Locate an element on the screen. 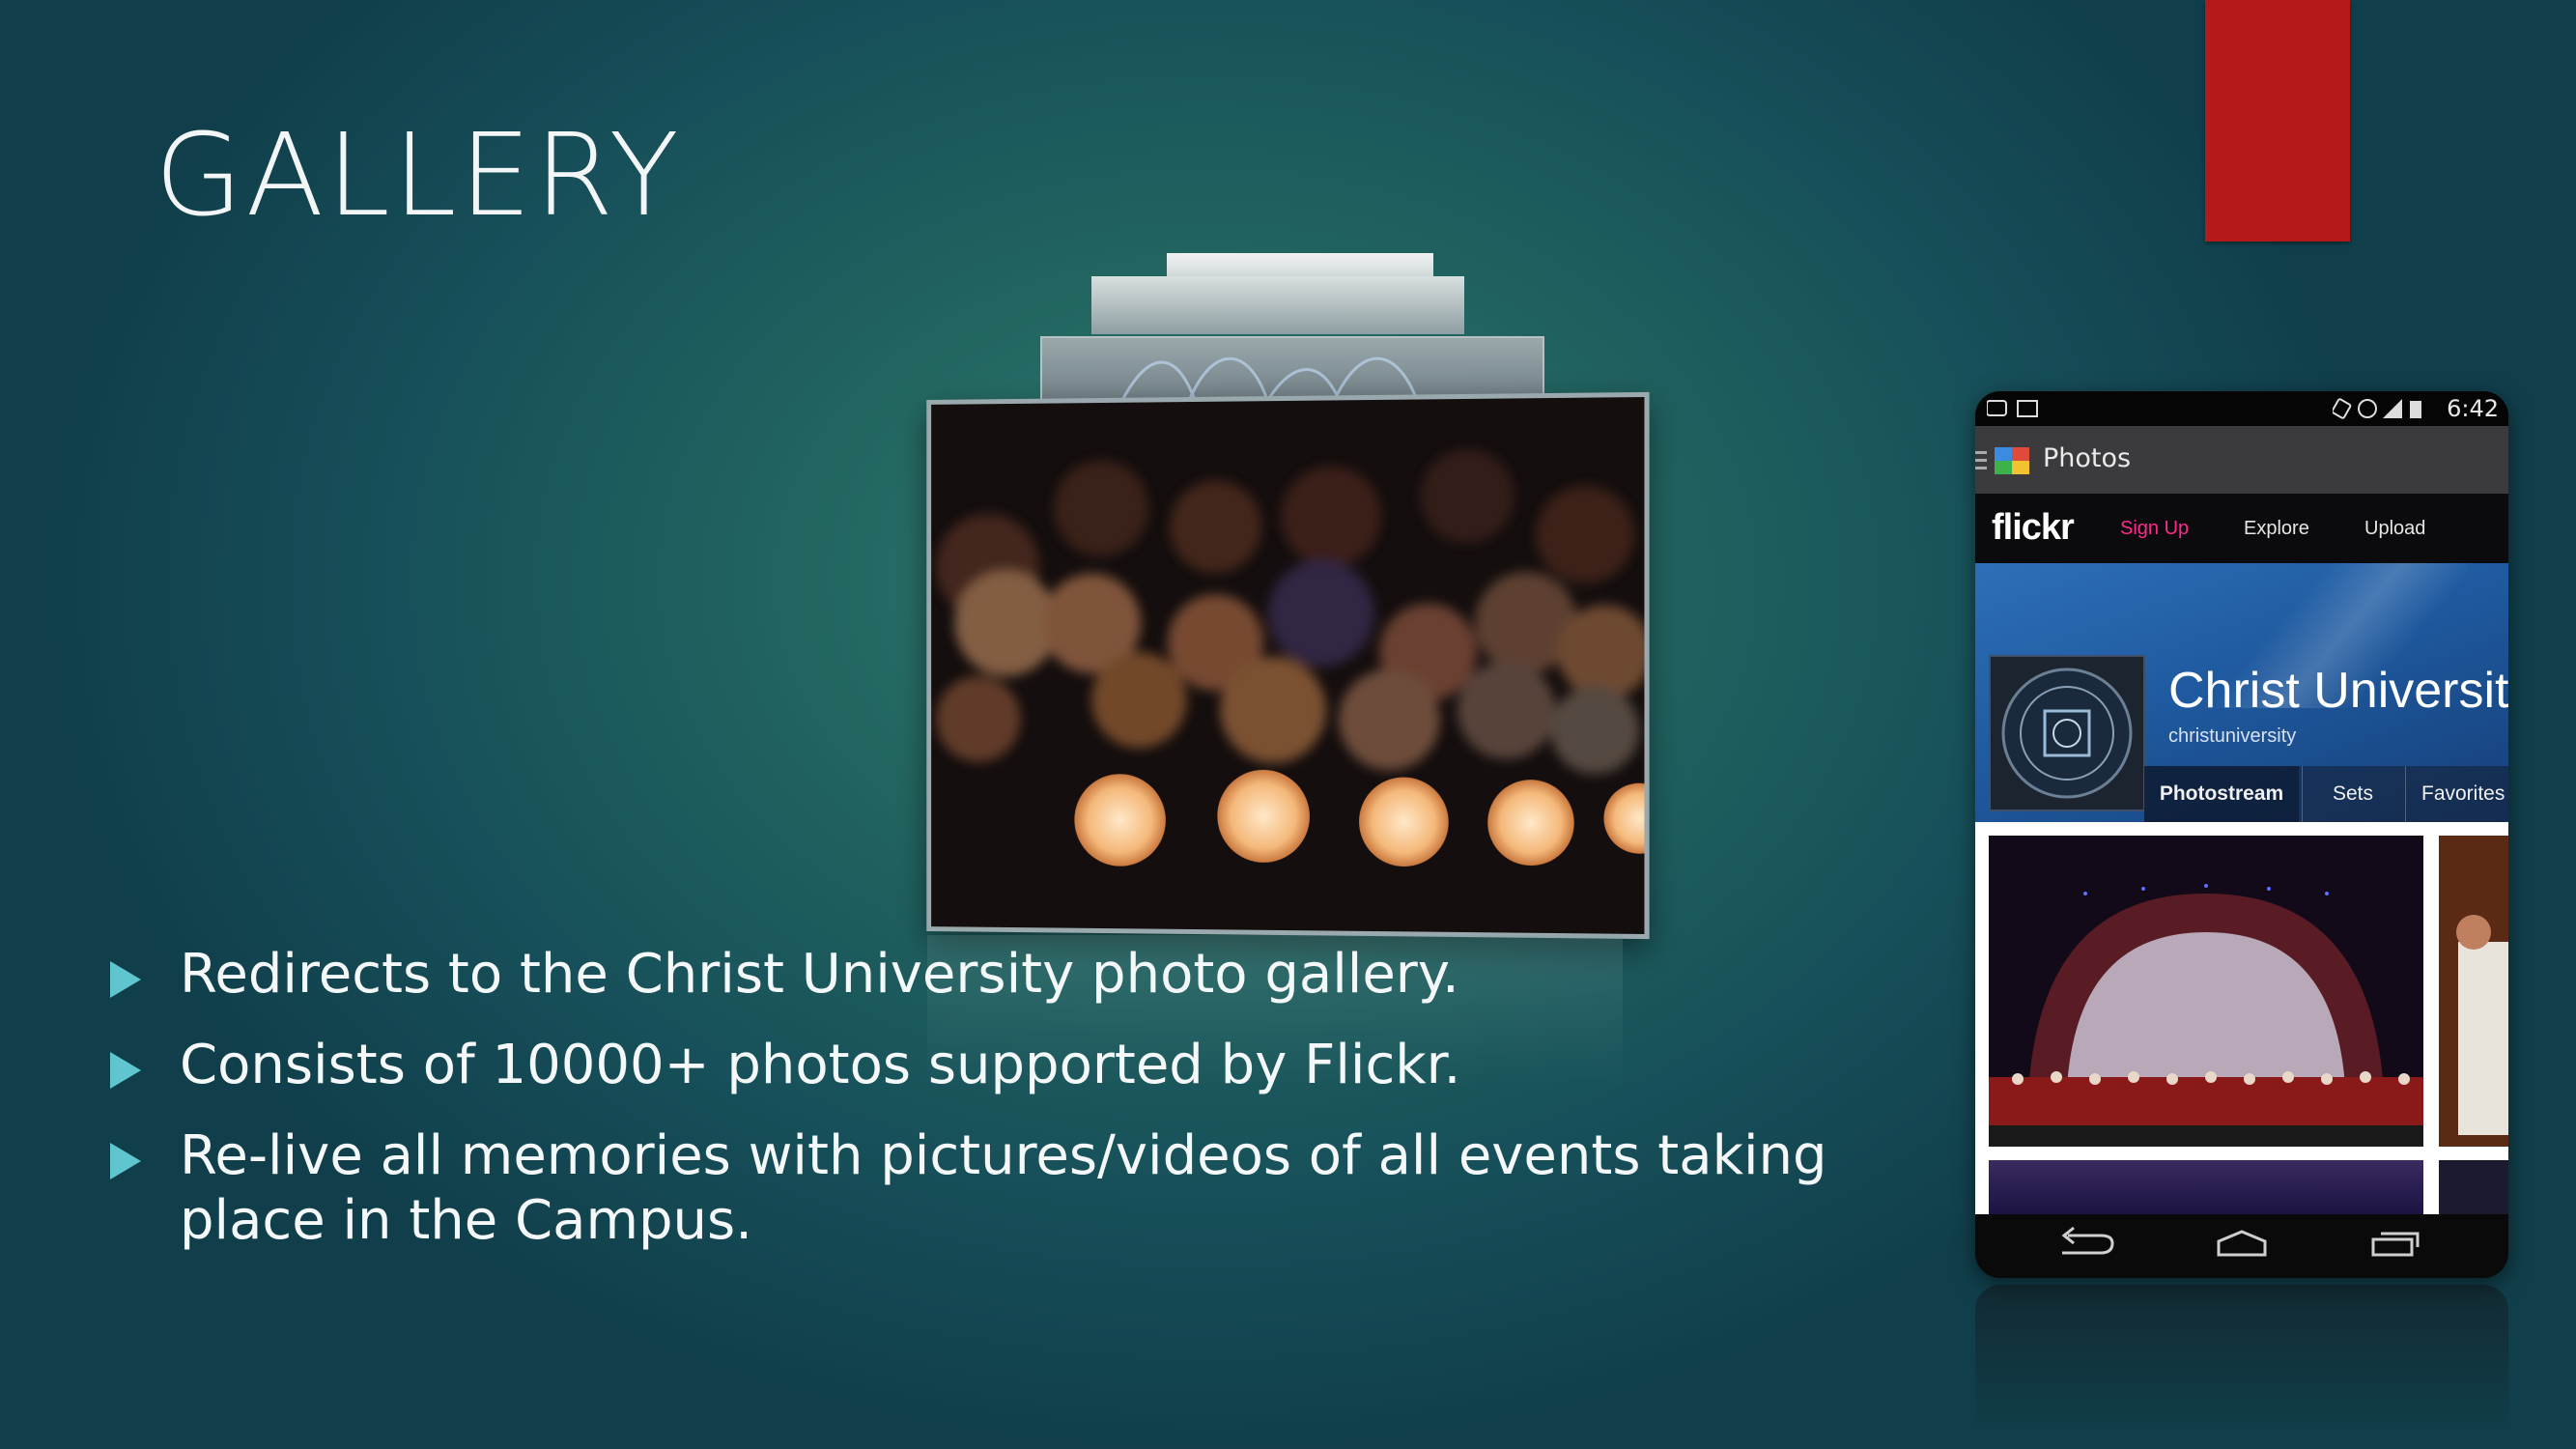  event-side-image is located at coordinates (2473, 992).